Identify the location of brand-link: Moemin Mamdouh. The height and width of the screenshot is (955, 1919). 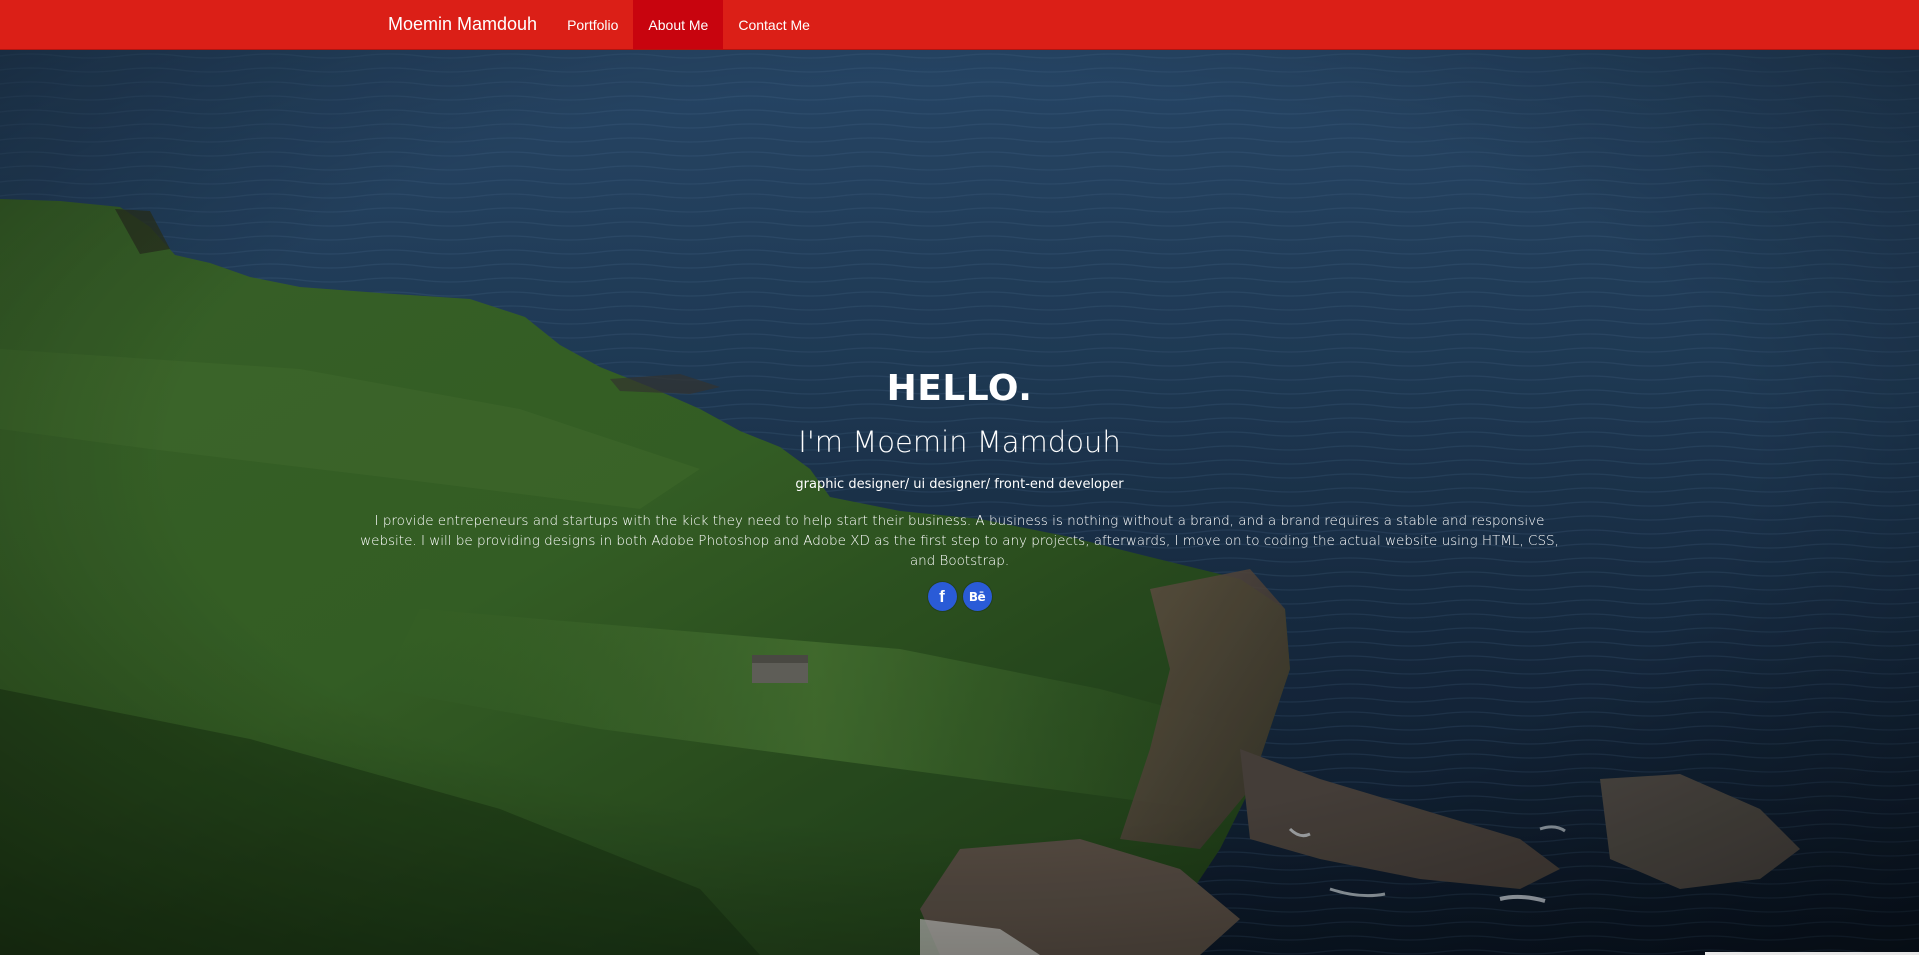
(462, 24).